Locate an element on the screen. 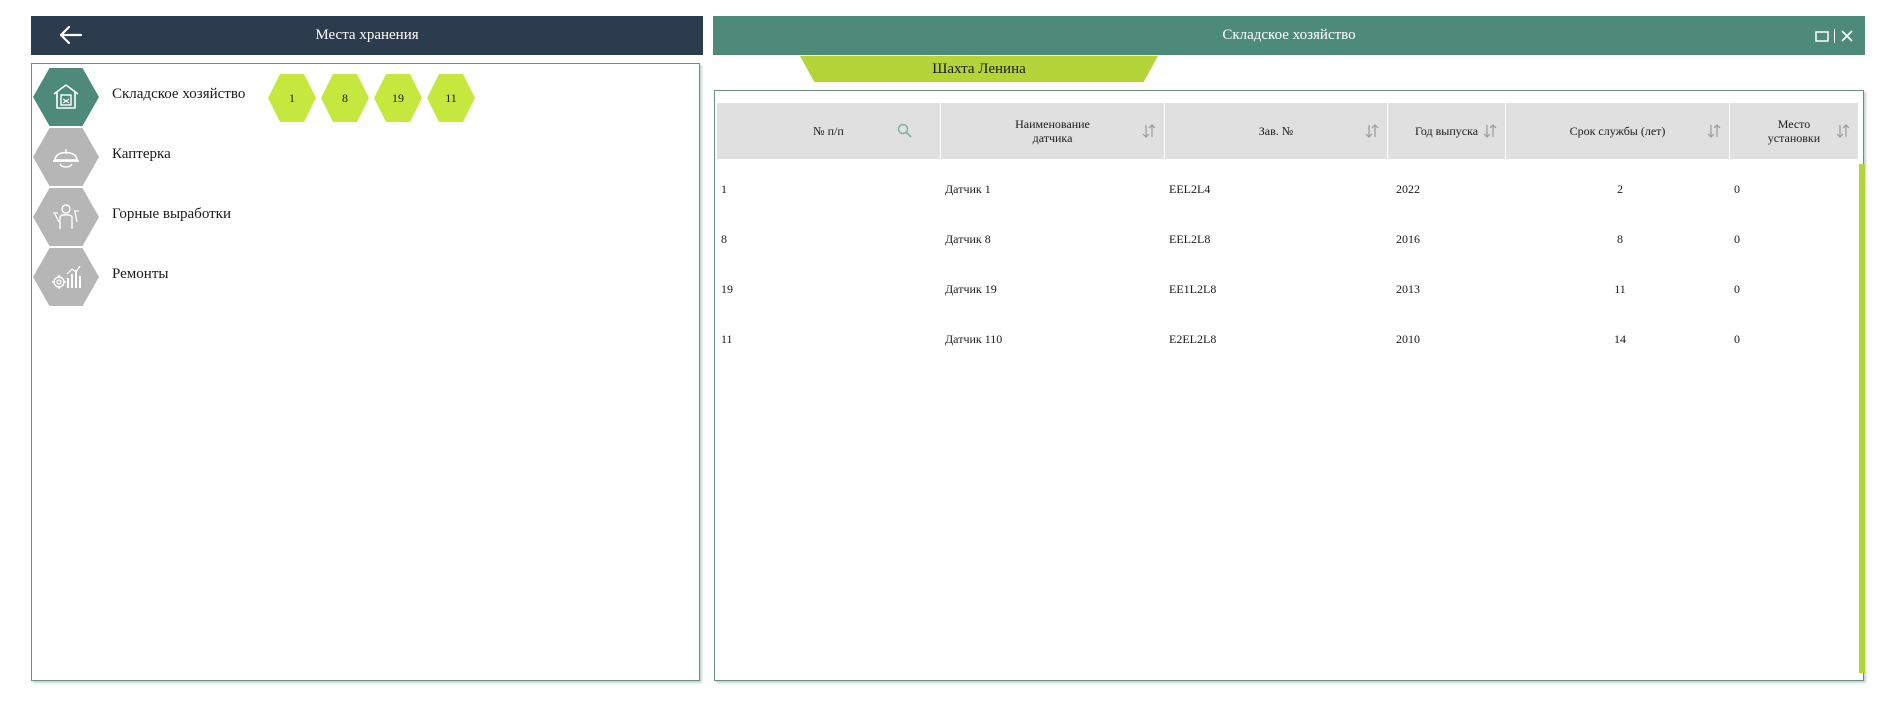 This screenshot has width=1879, height=703. column-header-serial: Зав. № is located at coordinates (1276, 131).